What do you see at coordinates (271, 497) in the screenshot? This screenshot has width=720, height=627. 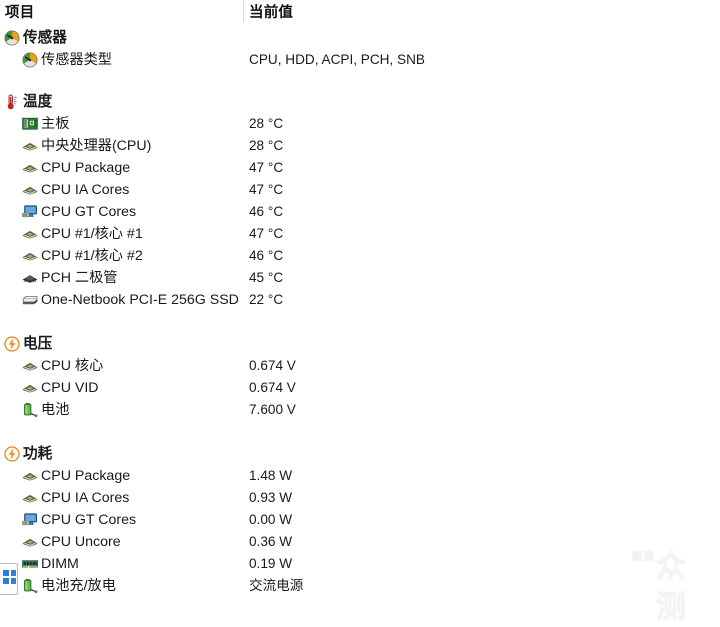 I see `sensor-value: 0.93 W` at bounding box center [271, 497].